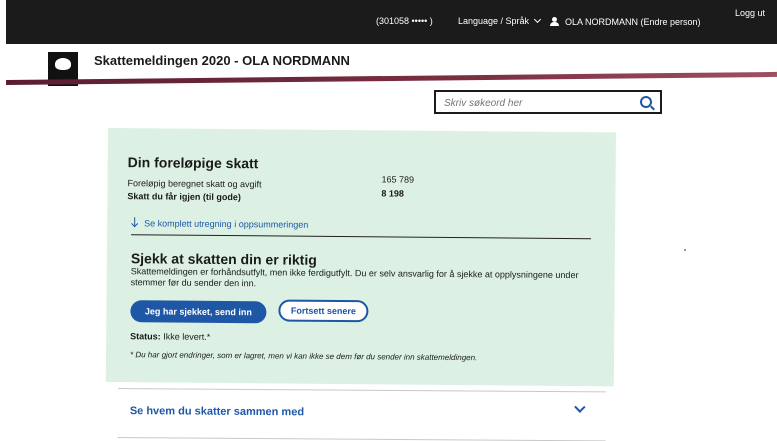 This screenshot has width=777, height=441. Describe the element at coordinates (361, 414) in the screenshot. I see `co-taxation-section: Se hvem du skatter sammen med` at that location.